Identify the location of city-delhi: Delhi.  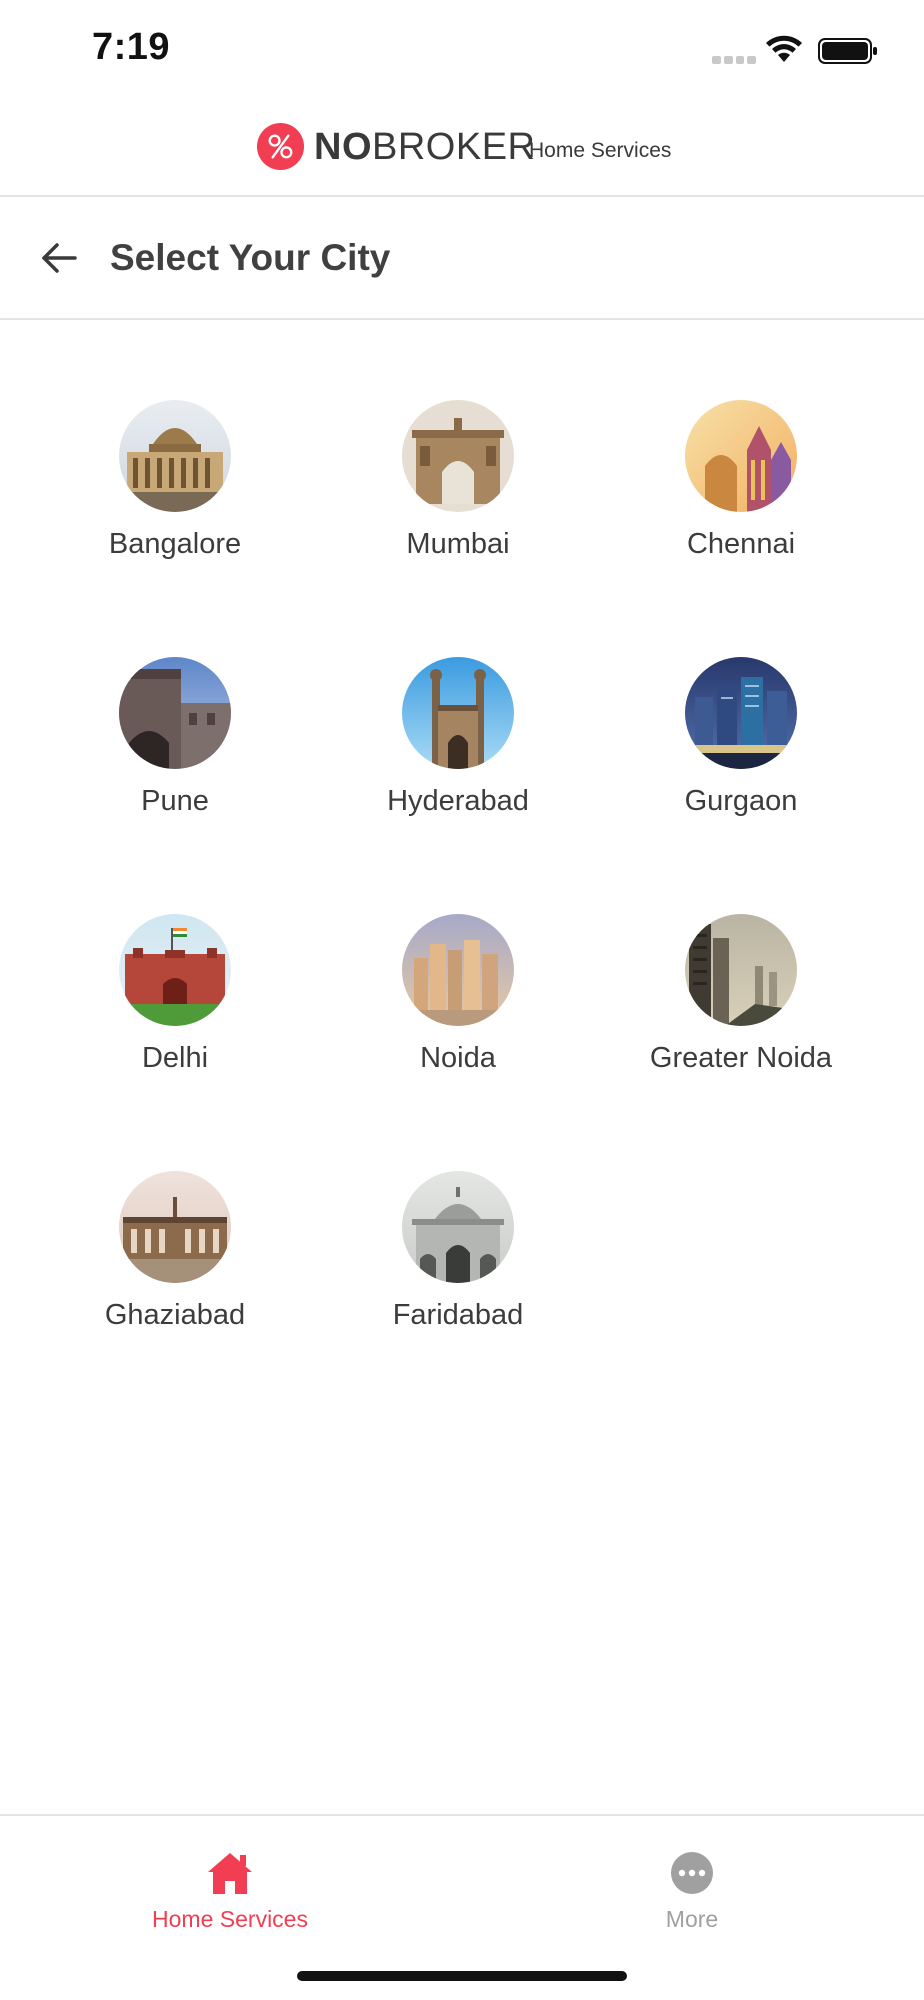
(175, 1014).